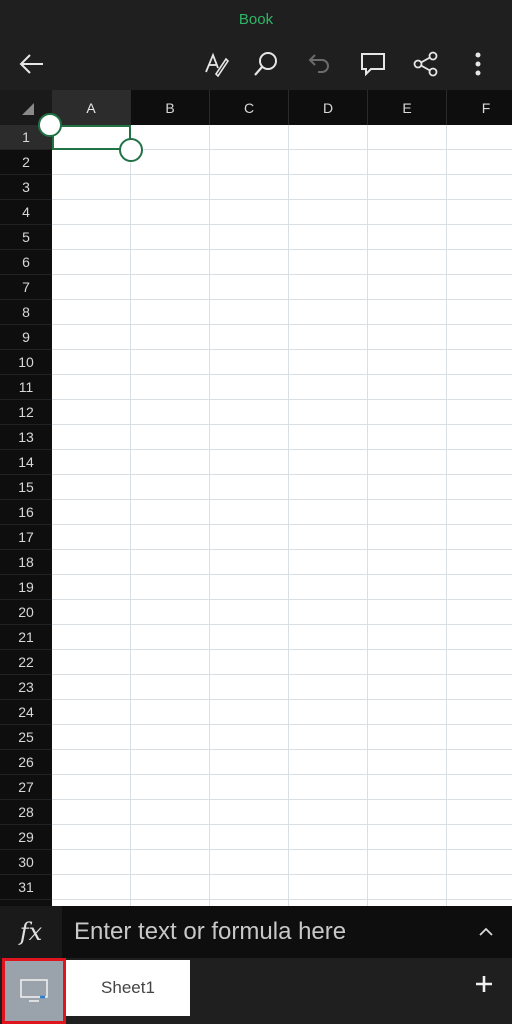  What do you see at coordinates (256, 991) in the screenshot?
I see `sheet-tabs-bar: Sheet1` at bounding box center [256, 991].